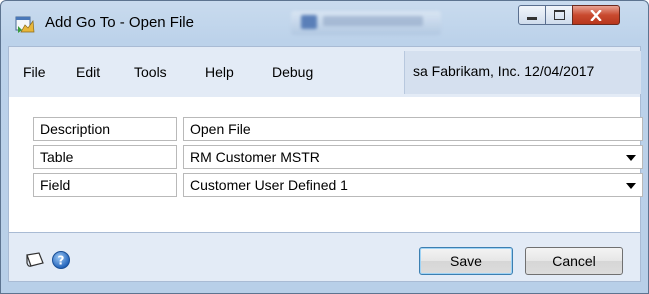  I want to click on table-label: Table, so click(105, 157).